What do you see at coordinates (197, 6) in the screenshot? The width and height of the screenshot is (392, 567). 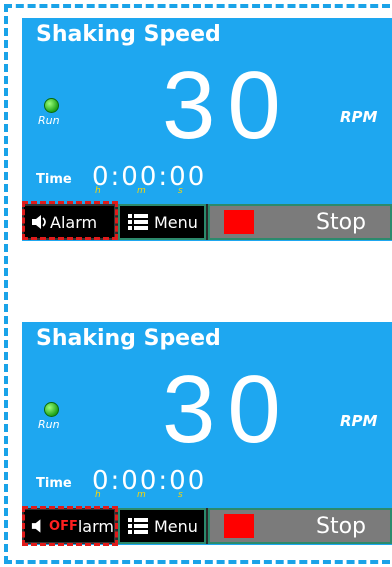 I see `frame-top-border` at bounding box center [197, 6].